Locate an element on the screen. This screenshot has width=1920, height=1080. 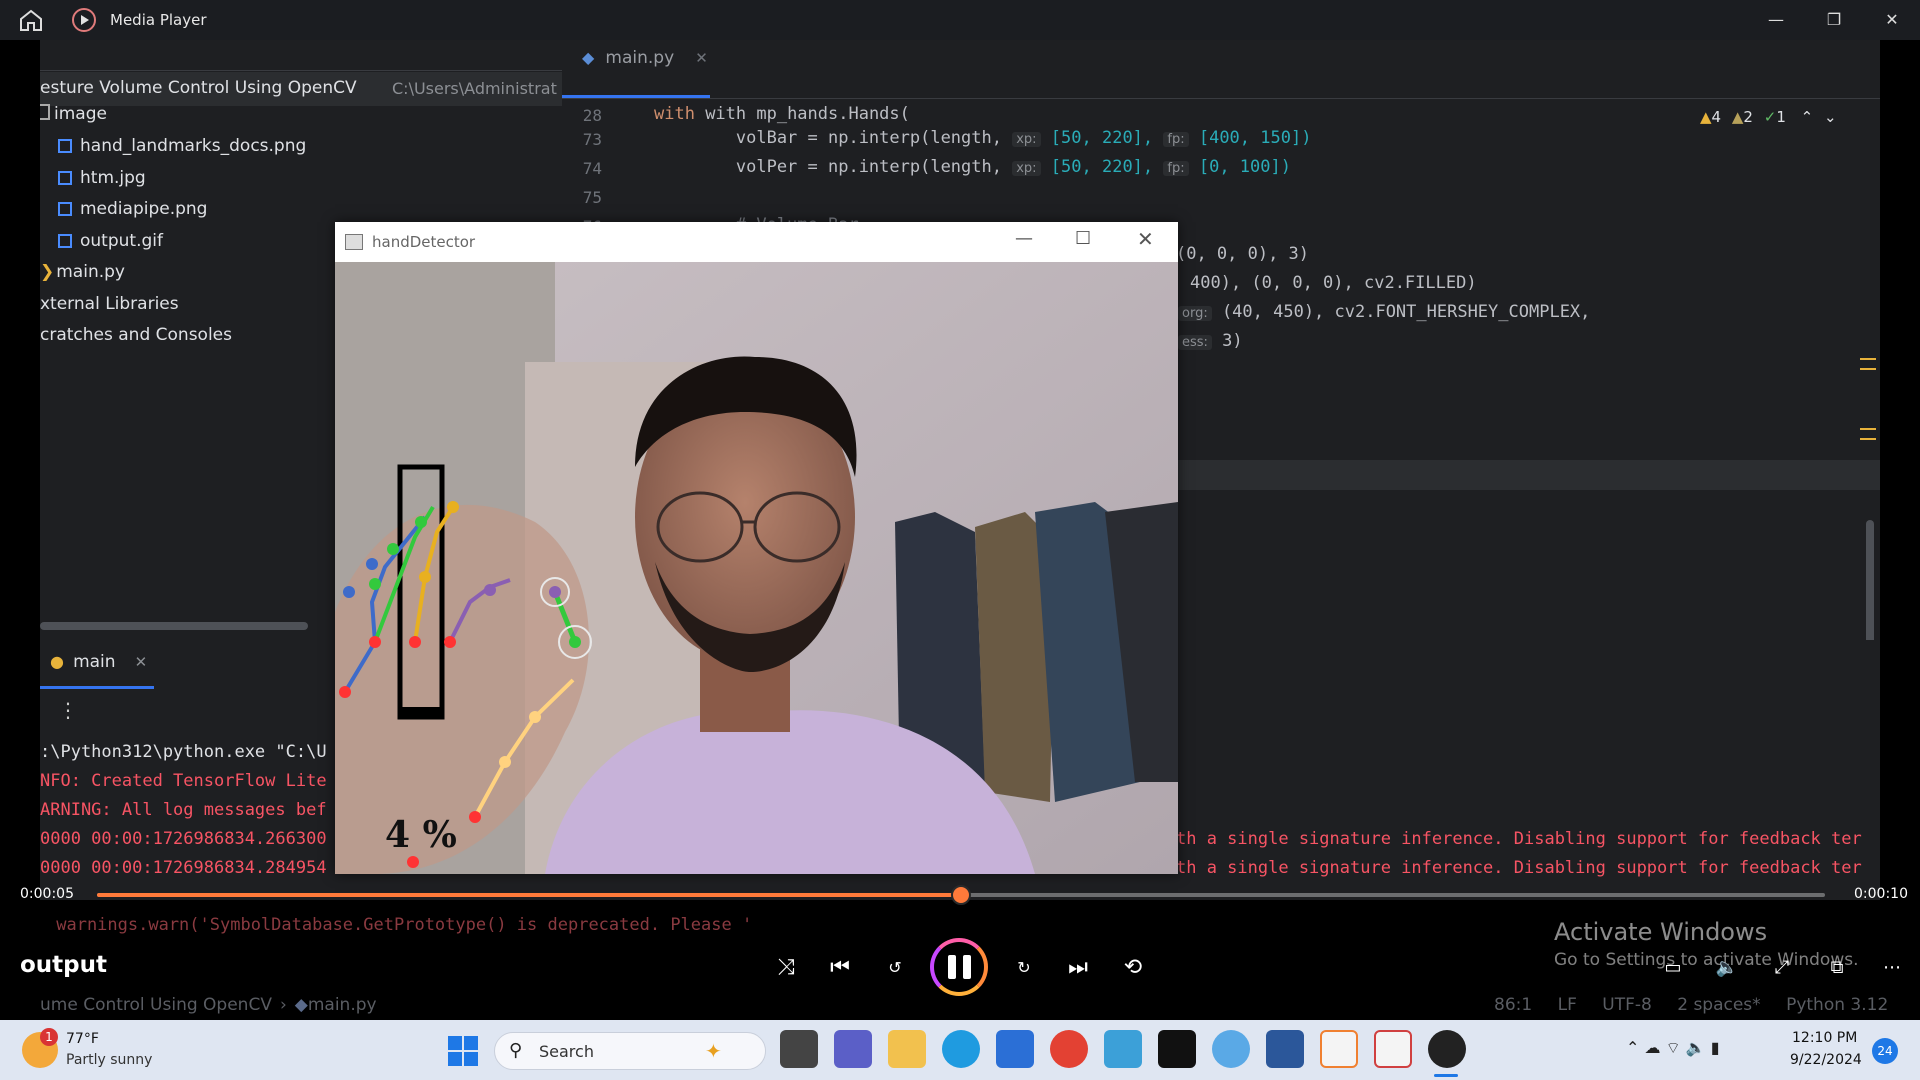
task-view-icon is located at coordinates (799, 1049).